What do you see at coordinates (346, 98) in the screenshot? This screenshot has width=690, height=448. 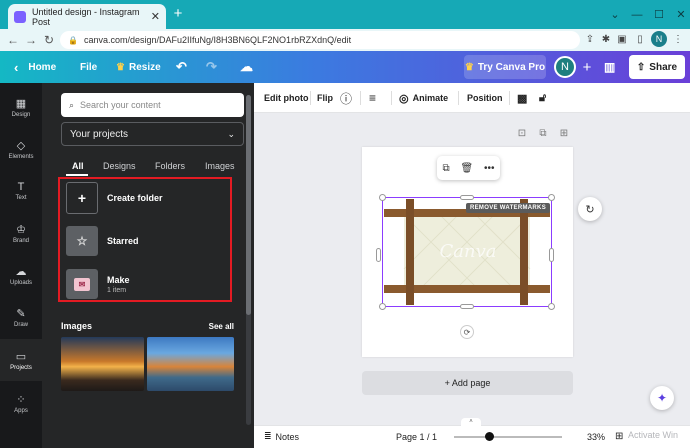 I see `info-icon: ⓘ` at bounding box center [346, 98].